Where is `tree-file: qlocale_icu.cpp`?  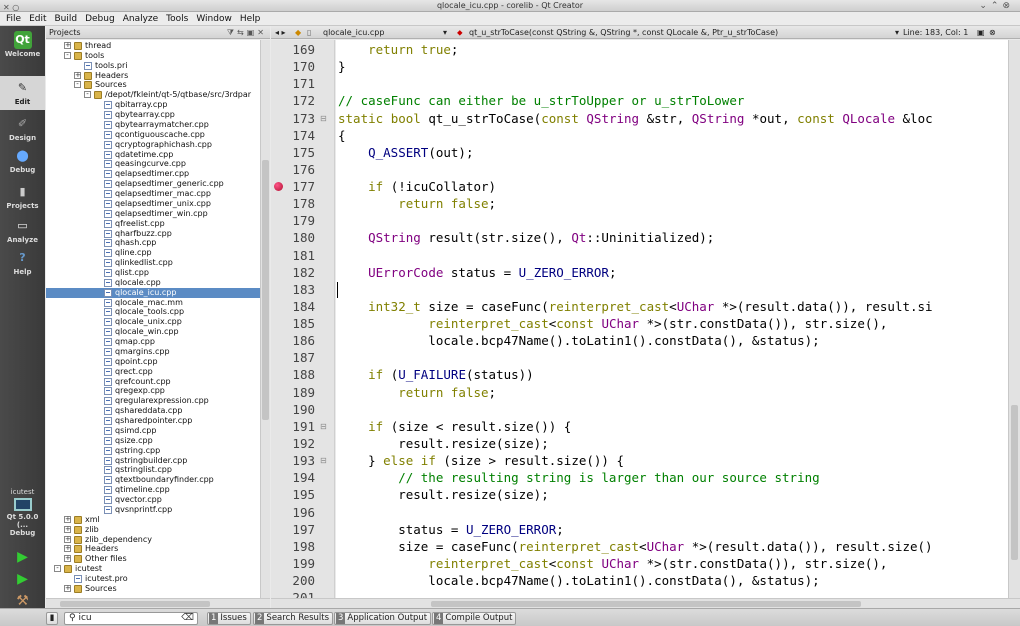
tree-file: qlocale_icu.cpp is located at coordinates (153, 292).